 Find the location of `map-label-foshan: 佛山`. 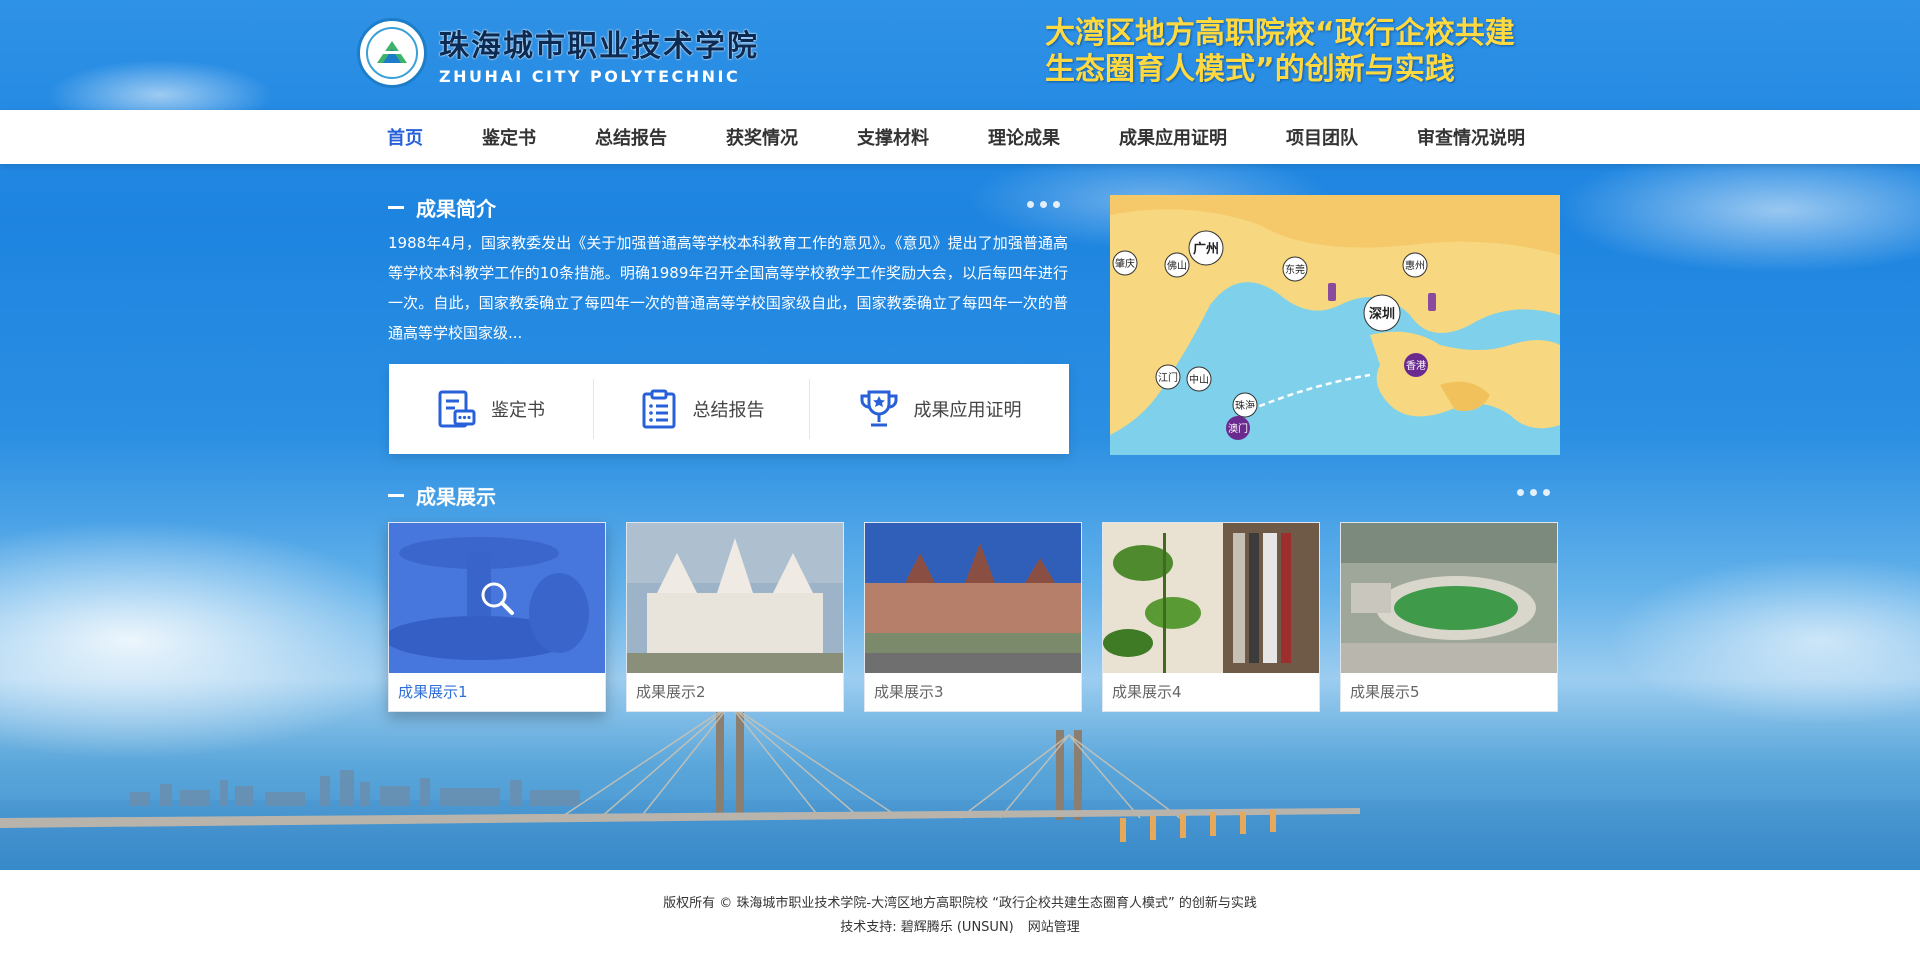

map-label-foshan: 佛山 is located at coordinates (1177, 265).